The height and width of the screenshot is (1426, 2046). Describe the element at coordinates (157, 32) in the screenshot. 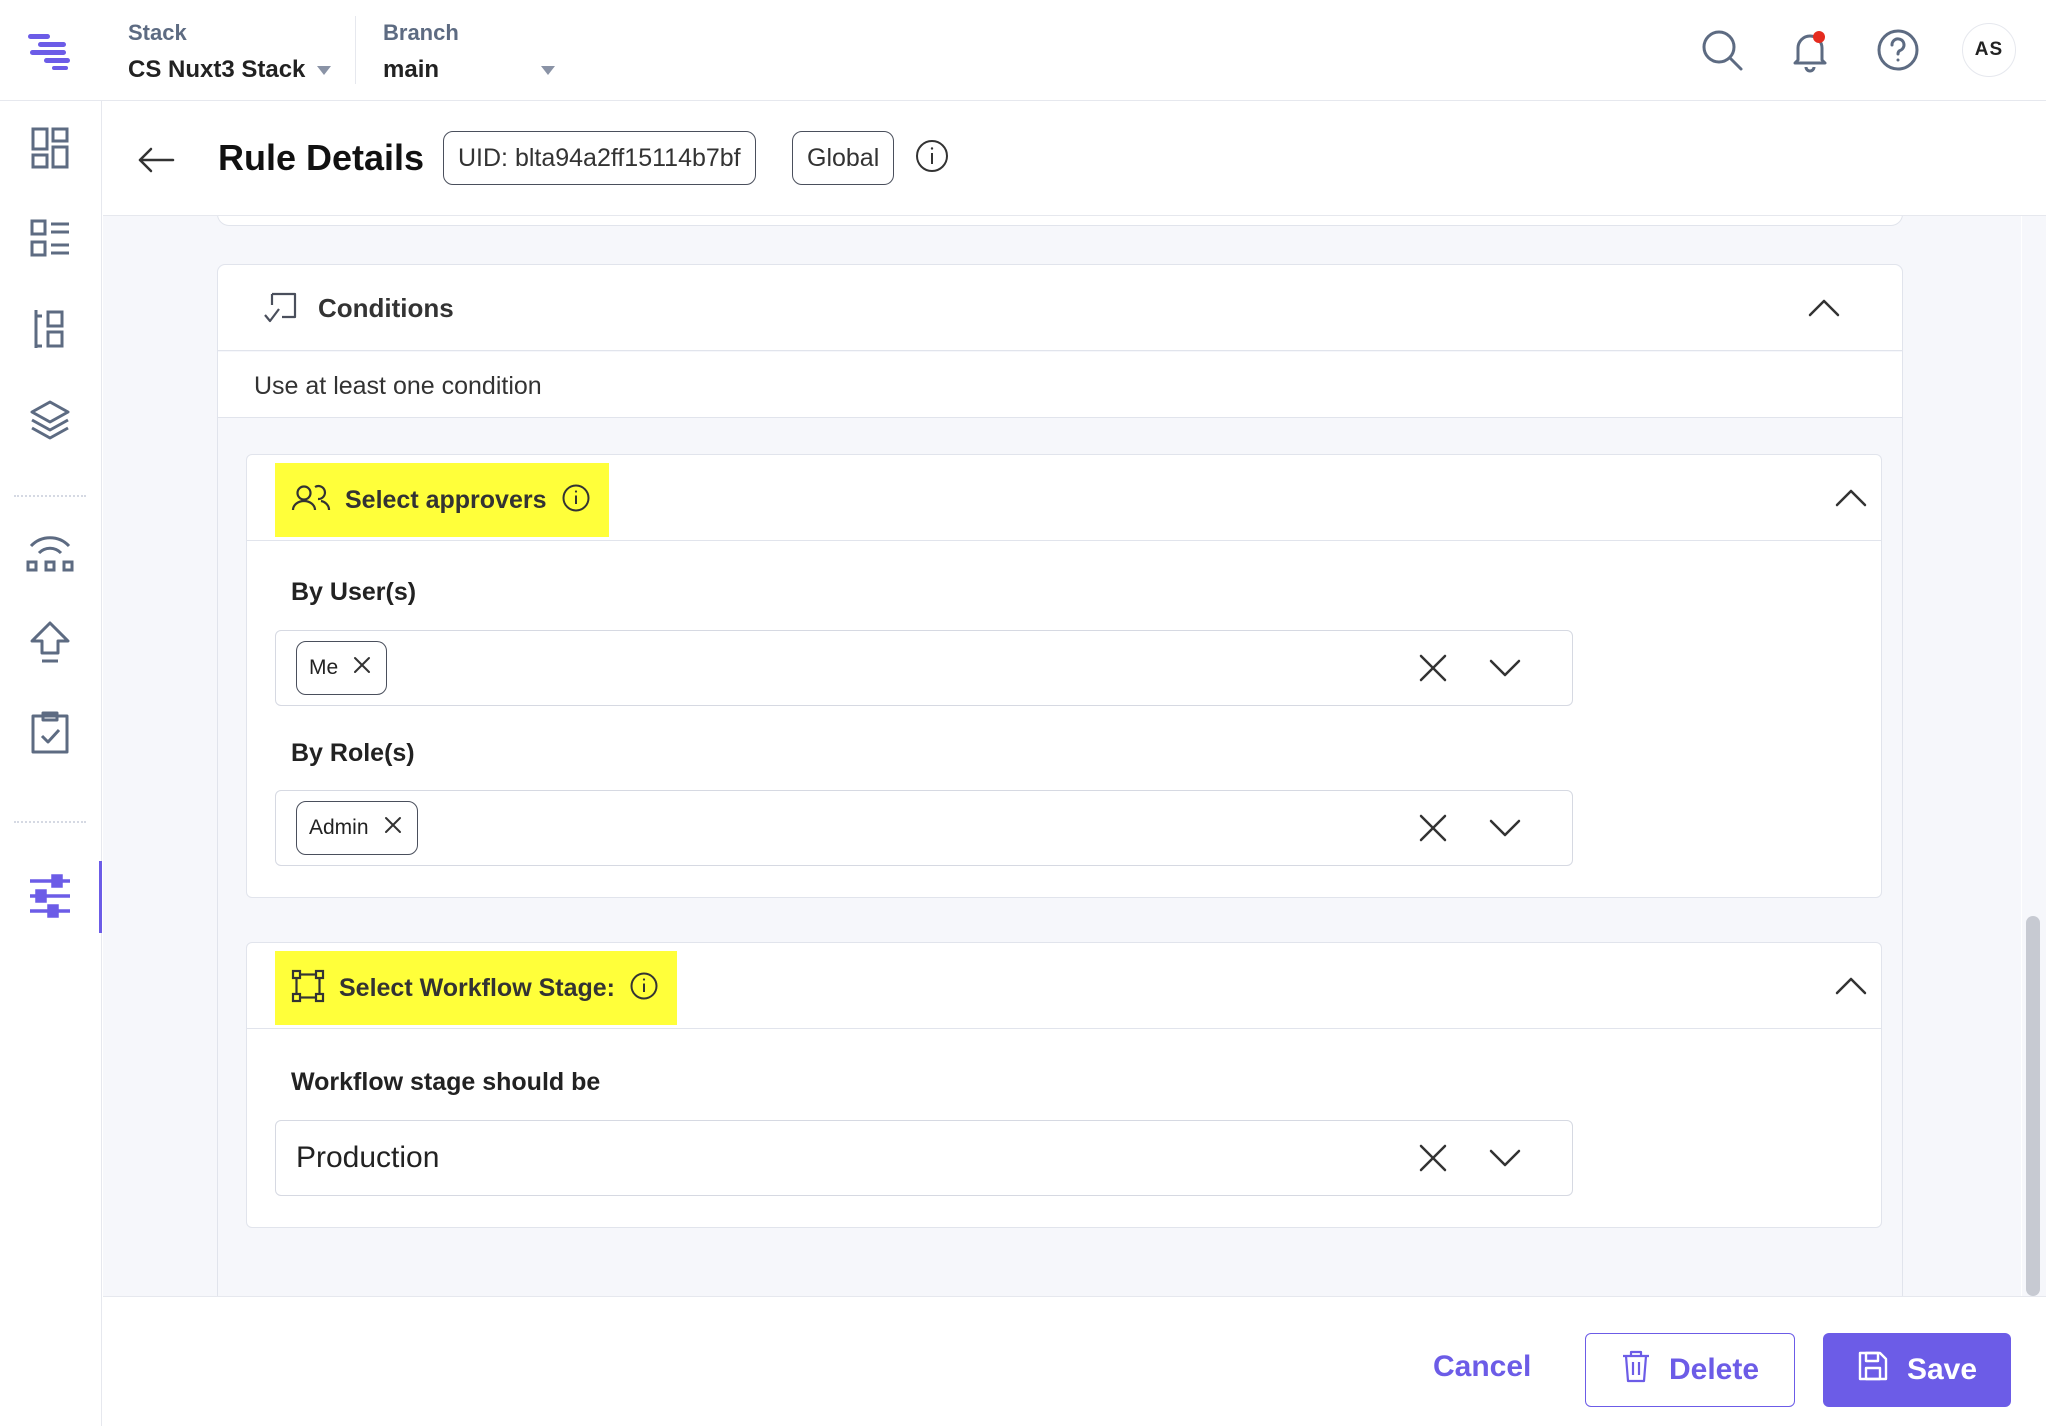

I see `stack-label: Stack` at that location.